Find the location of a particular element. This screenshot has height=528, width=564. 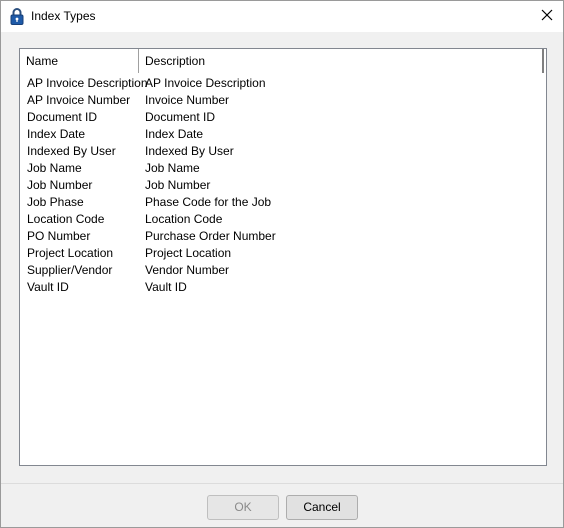

list-item-name: Job Name is located at coordinates (54, 168).